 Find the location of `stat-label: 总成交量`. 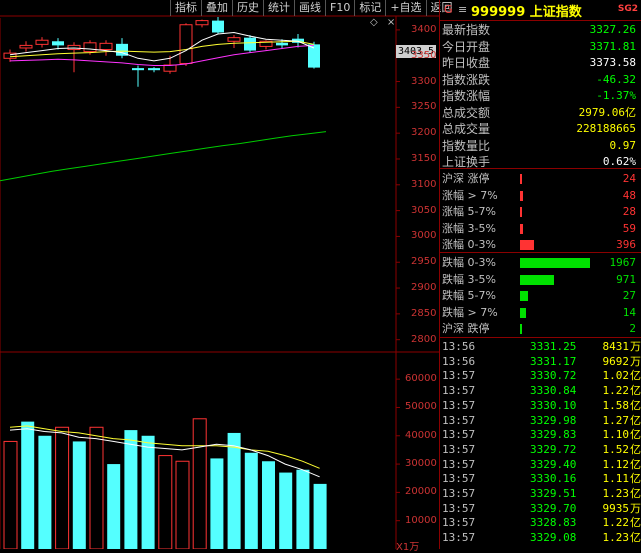

stat-label: 总成交量 is located at coordinates (466, 129).